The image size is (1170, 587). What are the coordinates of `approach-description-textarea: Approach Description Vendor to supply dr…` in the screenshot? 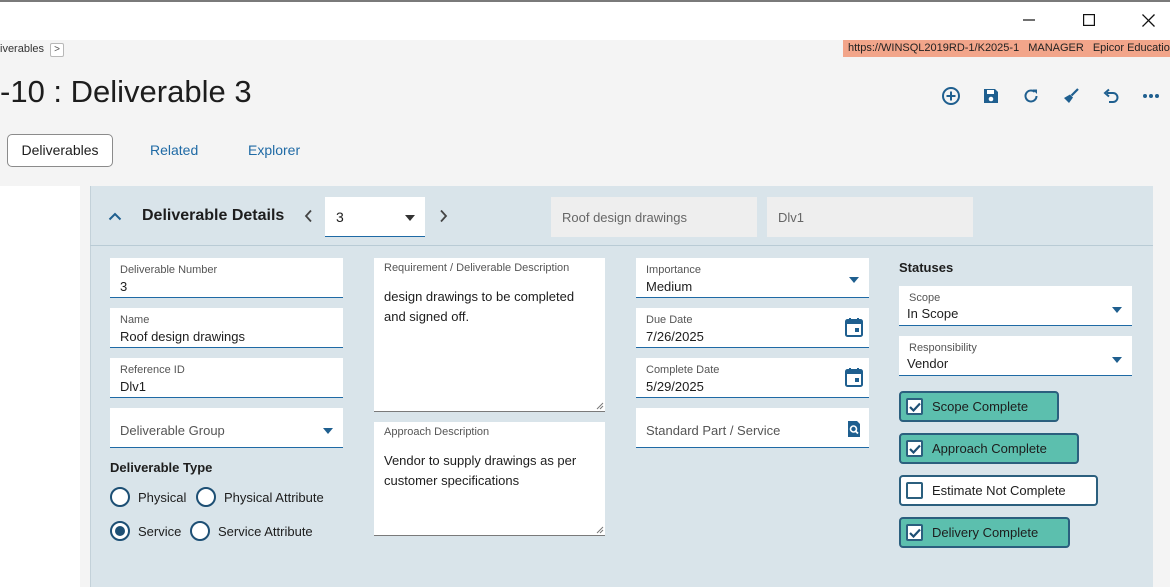 It's located at (489, 479).